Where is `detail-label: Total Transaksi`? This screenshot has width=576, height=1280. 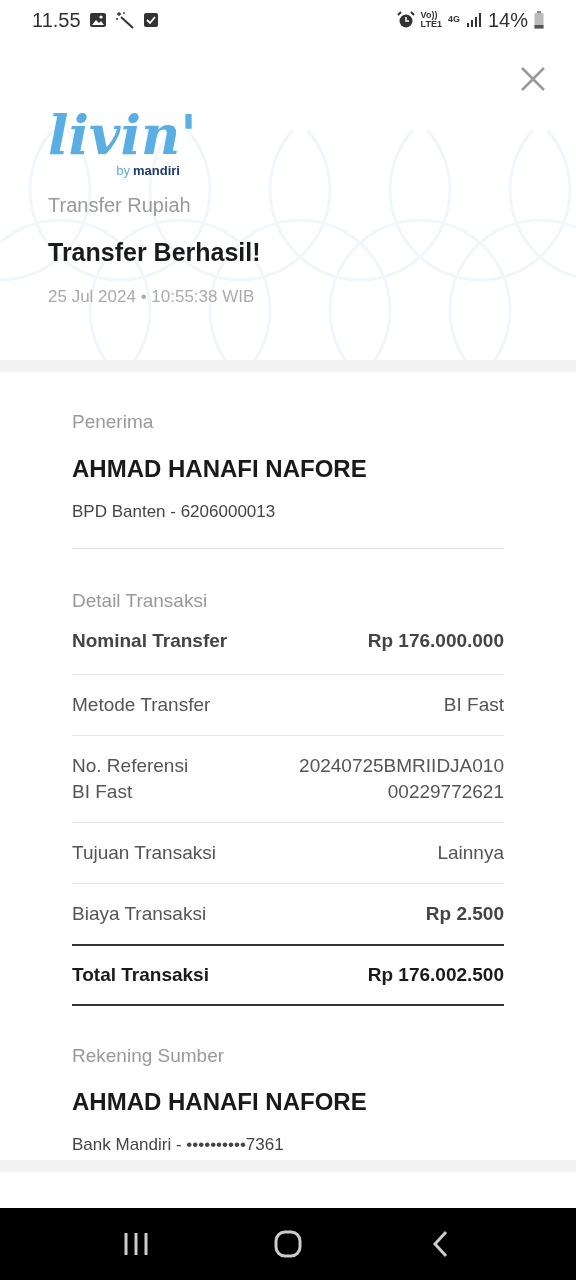 detail-label: Total Transaksi is located at coordinates (140, 974).